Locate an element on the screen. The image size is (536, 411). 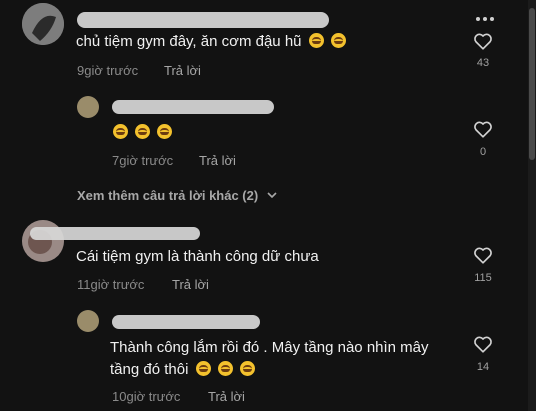
like-count: 14 is located at coordinates (483, 367).